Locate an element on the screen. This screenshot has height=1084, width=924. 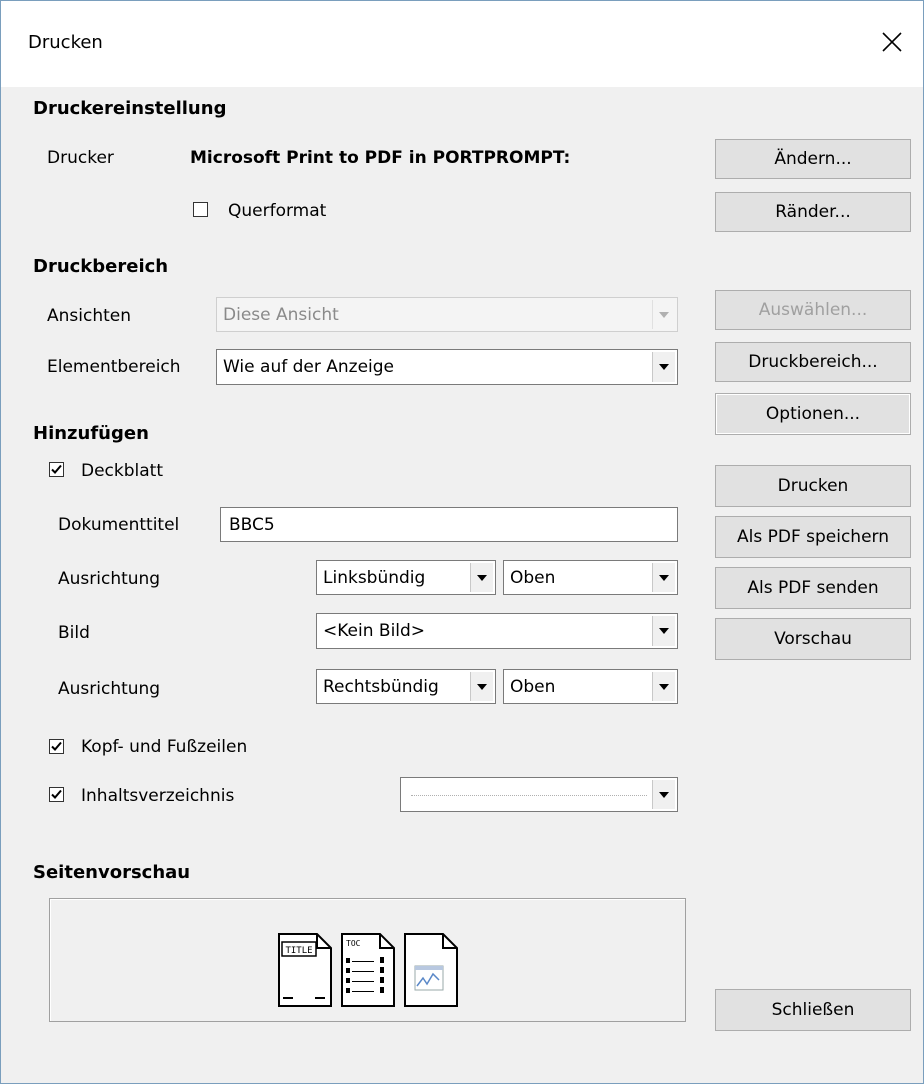
toc-select is located at coordinates (539, 794).